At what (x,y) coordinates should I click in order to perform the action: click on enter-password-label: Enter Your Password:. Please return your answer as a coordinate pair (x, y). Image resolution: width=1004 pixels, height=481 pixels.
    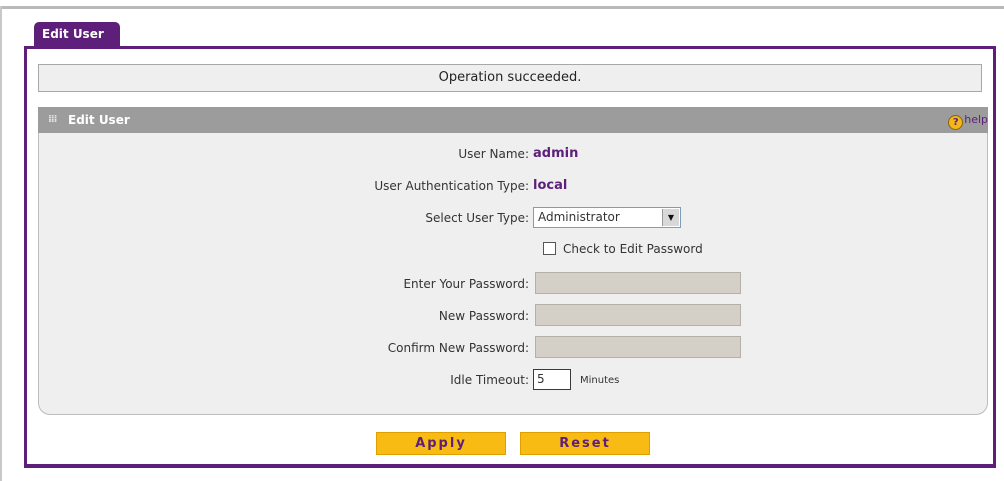
    Looking at the image, I should click on (466, 284).